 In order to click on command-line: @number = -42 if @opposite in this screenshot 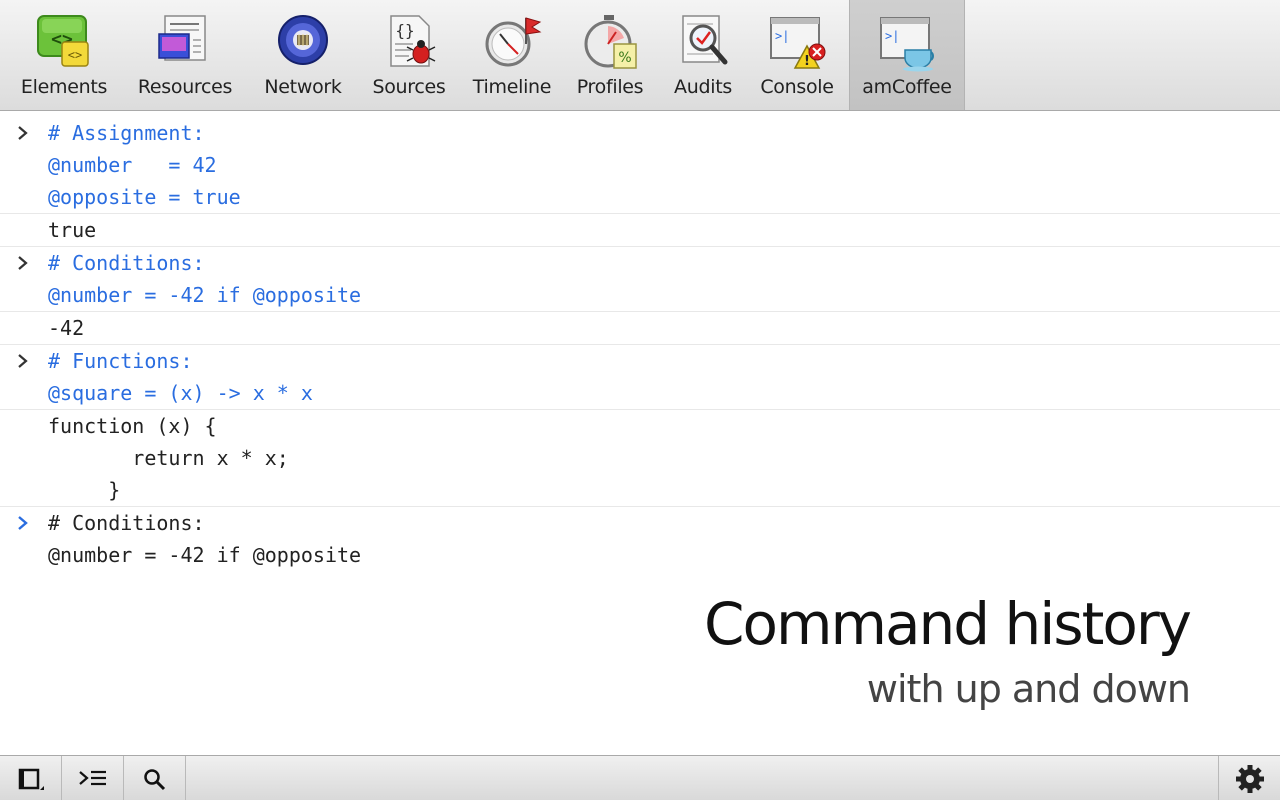, I will do `click(205, 295)`.